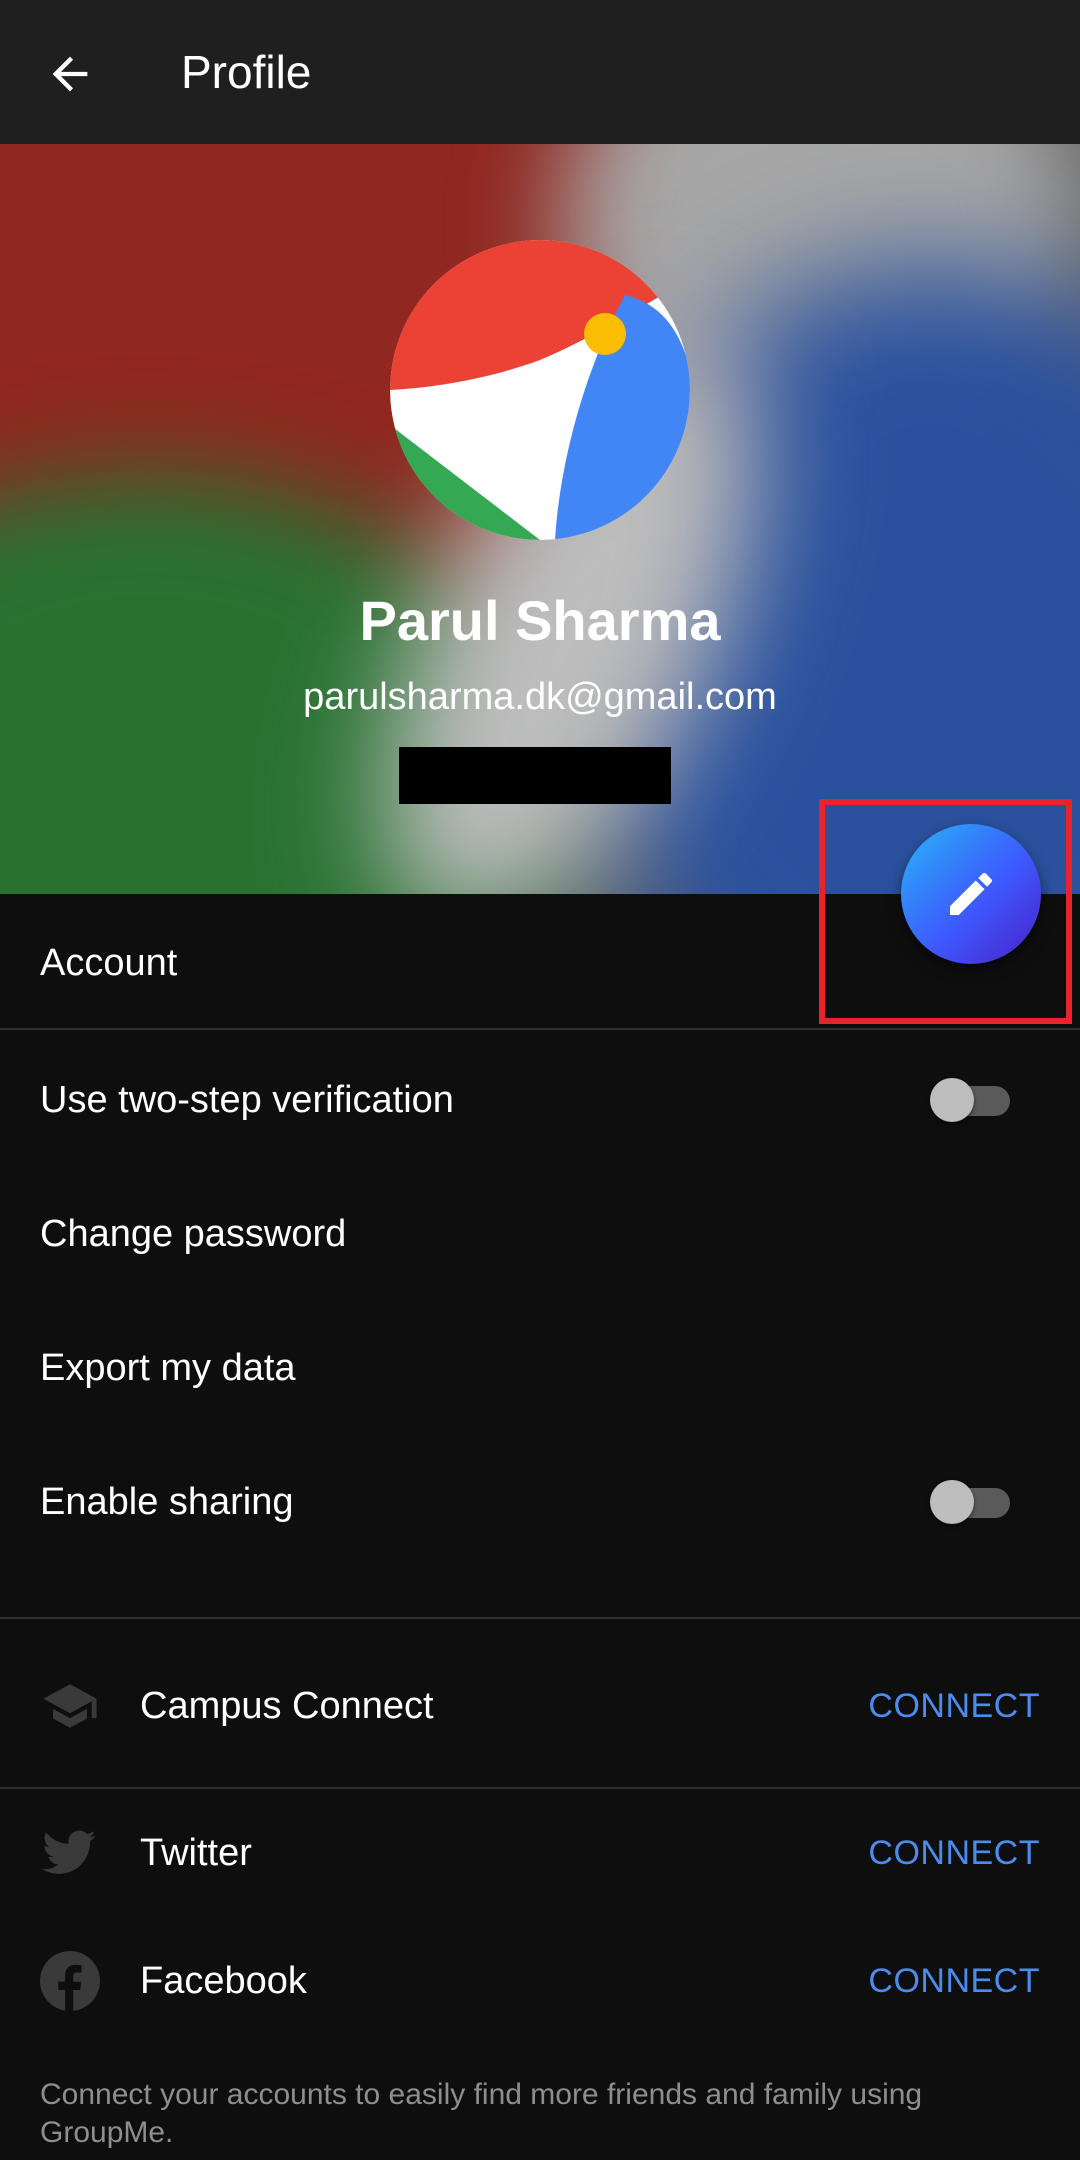 The height and width of the screenshot is (2160, 1080). What do you see at coordinates (540, 1502) in the screenshot?
I see `enable-sharing-row: Enable sharing` at bounding box center [540, 1502].